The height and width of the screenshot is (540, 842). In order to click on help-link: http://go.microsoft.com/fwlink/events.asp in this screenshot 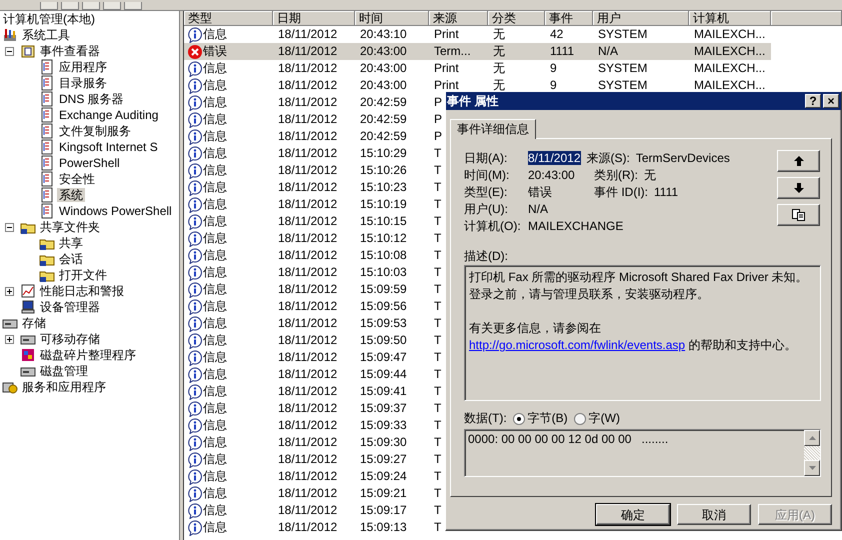, I will do `click(577, 345)`.